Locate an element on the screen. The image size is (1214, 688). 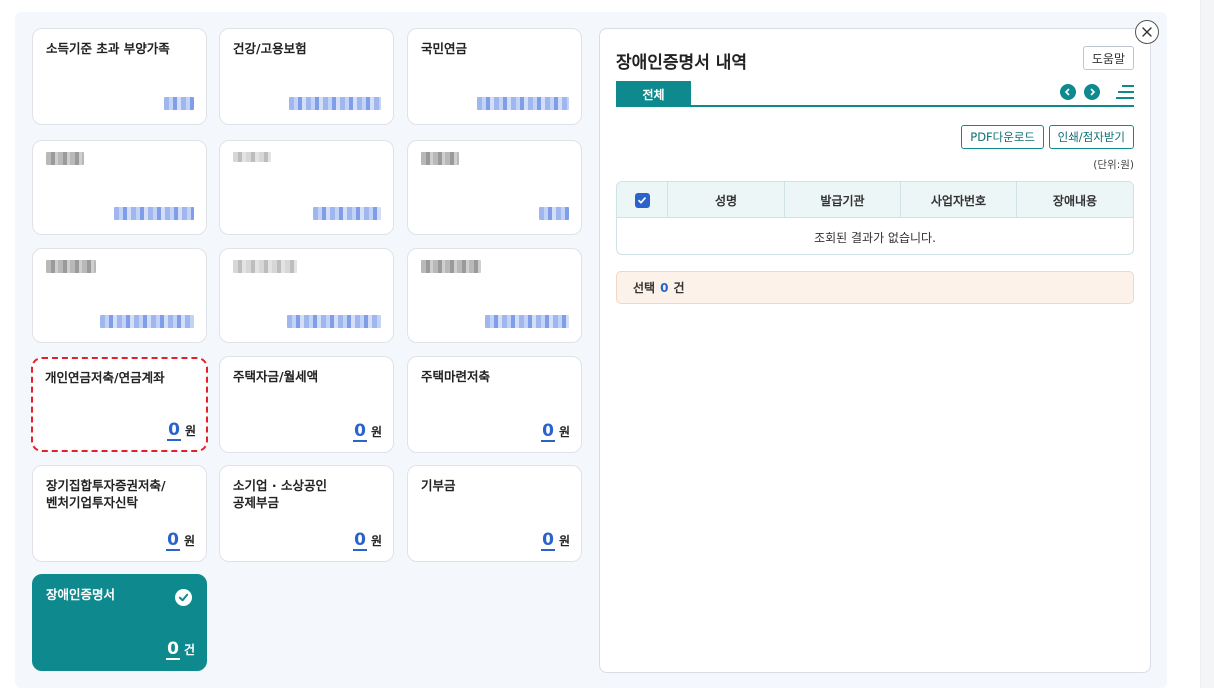
column-header-business-number: 사업자번호 is located at coordinates (959, 200).